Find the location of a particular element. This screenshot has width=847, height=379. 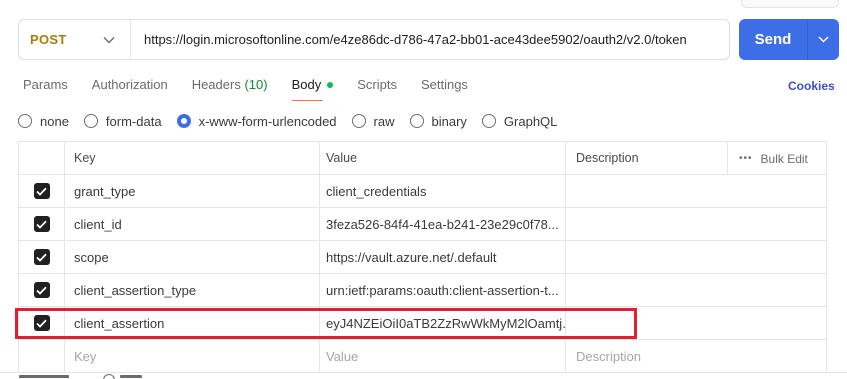

radio-none: none is located at coordinates (43, 121).